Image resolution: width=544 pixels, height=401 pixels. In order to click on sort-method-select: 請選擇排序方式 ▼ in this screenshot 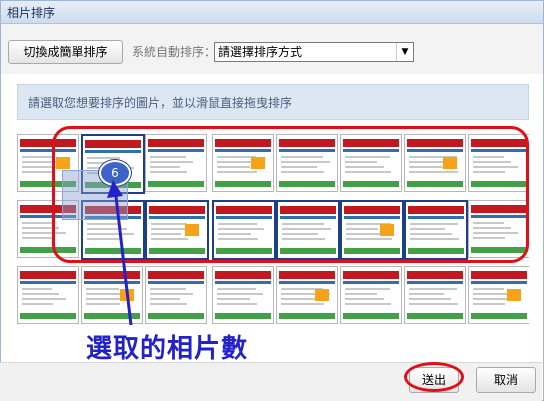, I will do `click(314, 52)`.